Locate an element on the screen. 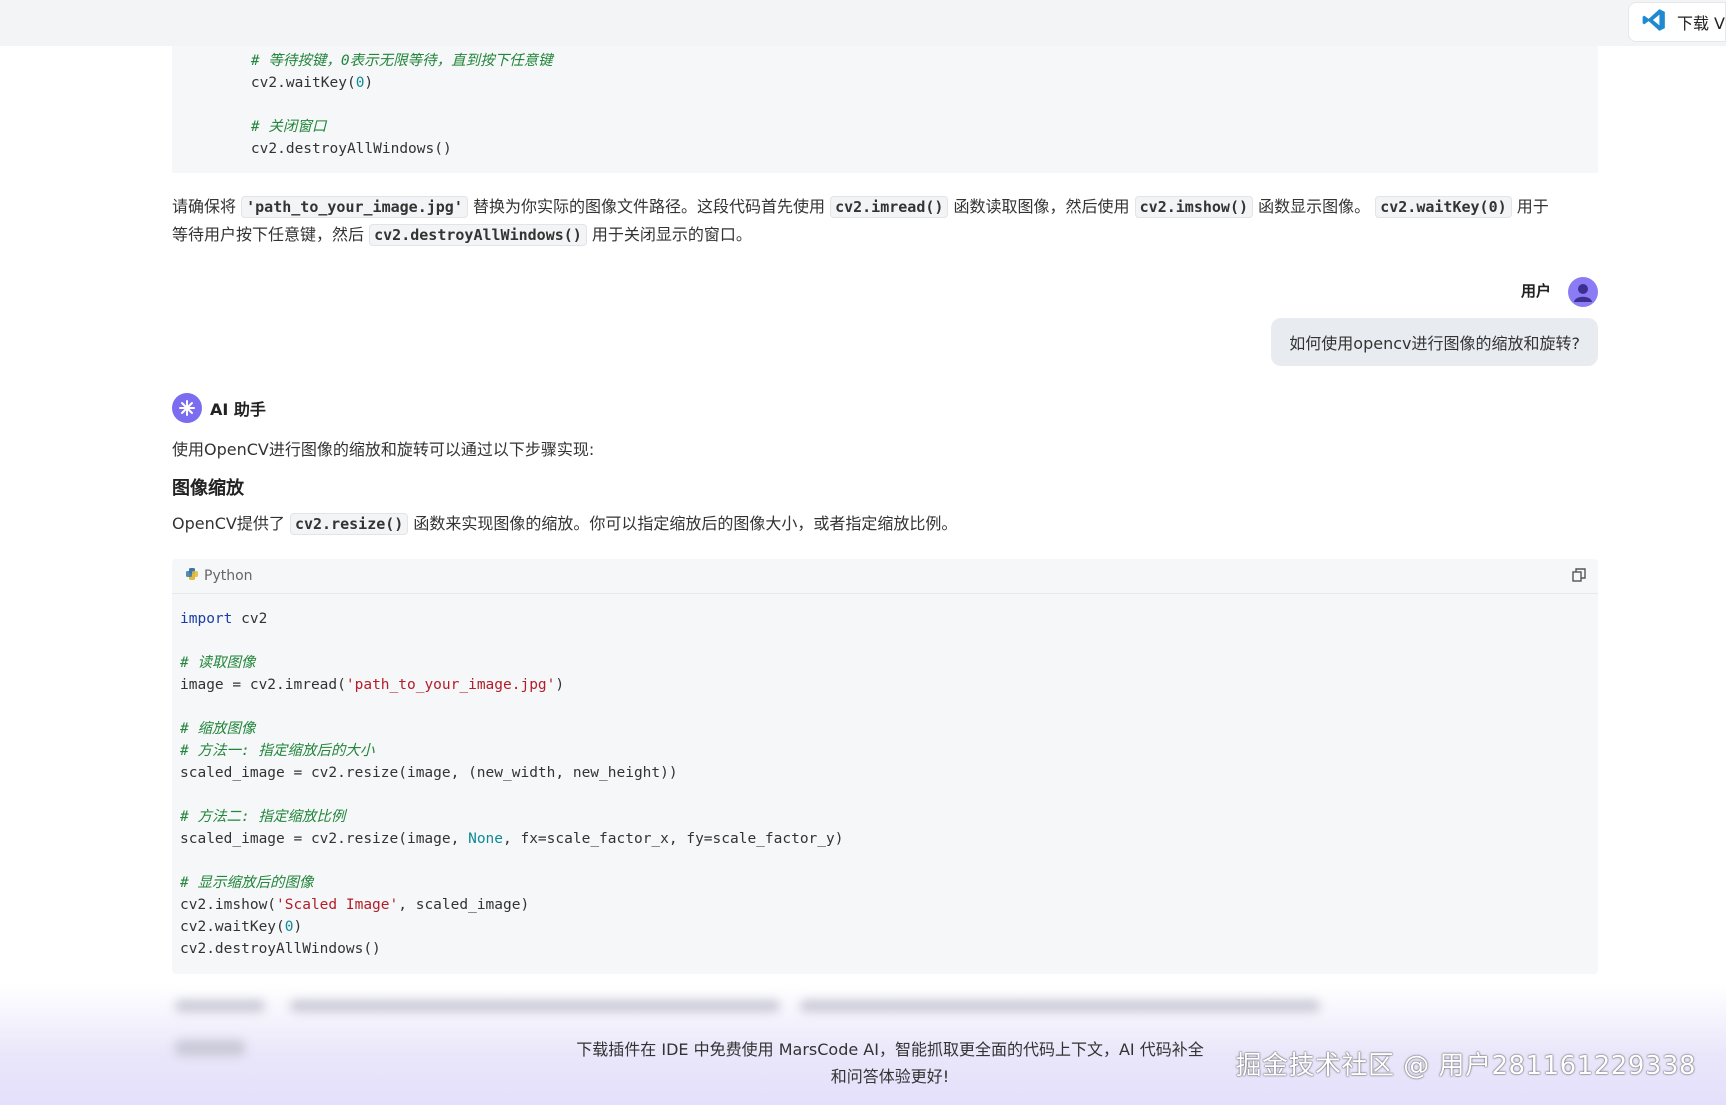 This screenshot has width=1726, height=1105. text-span: 等待用户按下任意键，然后 is located at coordinates (268, 234).